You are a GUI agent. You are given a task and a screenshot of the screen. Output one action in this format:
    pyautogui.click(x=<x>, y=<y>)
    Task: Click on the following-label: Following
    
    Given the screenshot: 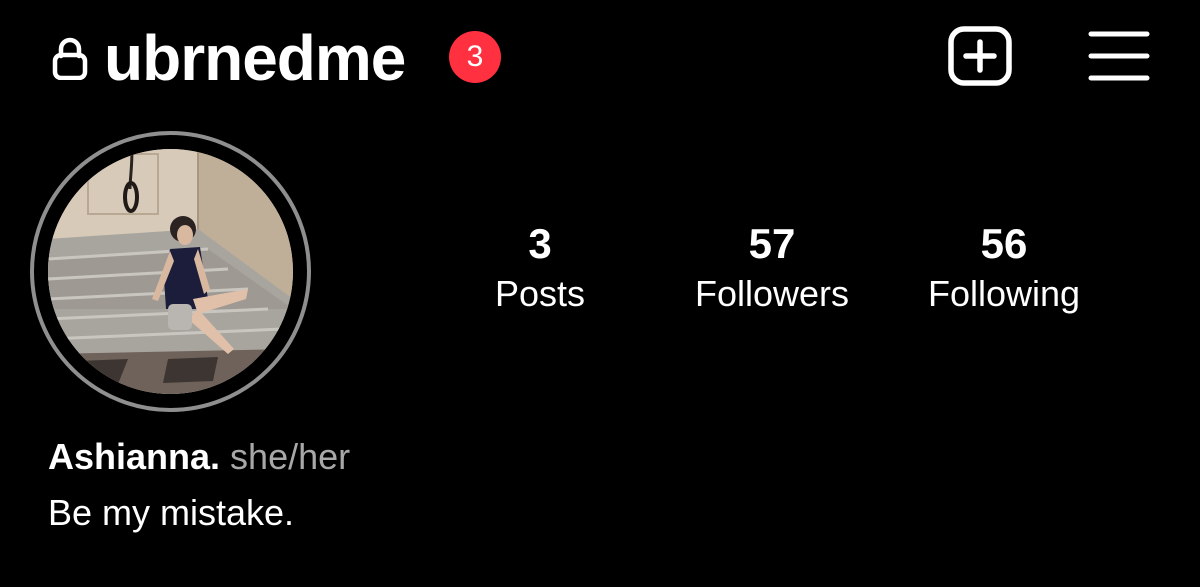 What is the action you would take?
    pyautogui.click(x=1004, y=293)
    